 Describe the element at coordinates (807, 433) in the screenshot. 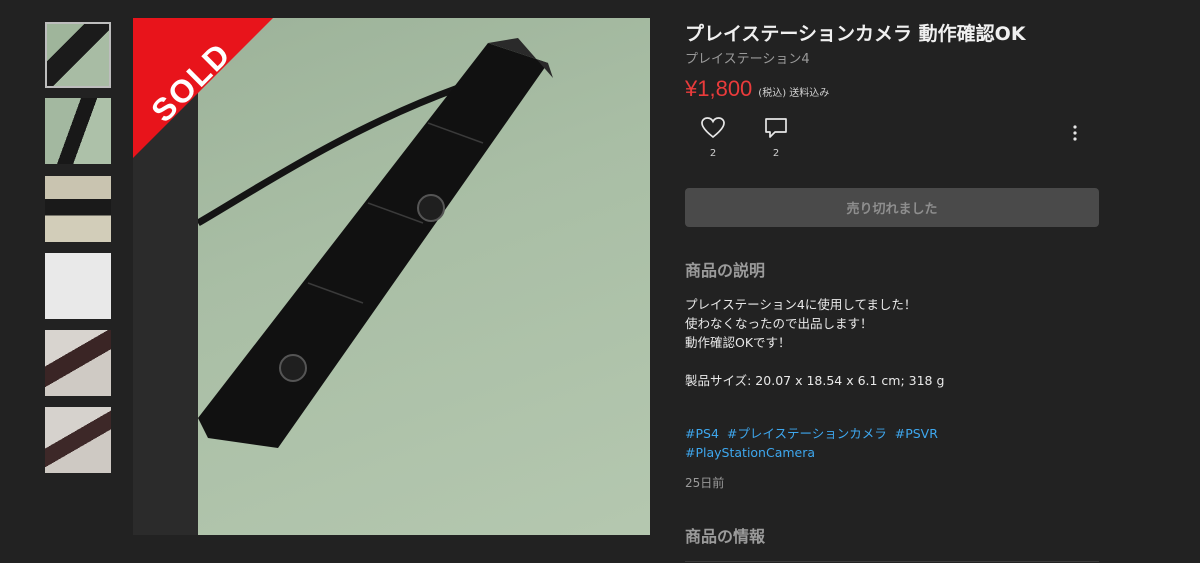

I see `tag-link: #プレイステーションカメラ` at that location.